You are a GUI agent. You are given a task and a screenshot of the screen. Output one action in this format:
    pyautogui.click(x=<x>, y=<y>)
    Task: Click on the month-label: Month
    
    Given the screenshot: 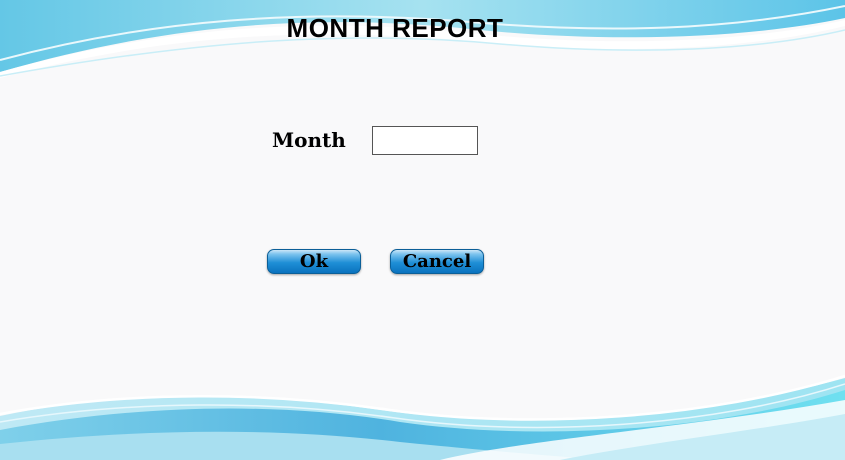 What is the action you would take?
    pyautogui.click(x=309, y=140)
    